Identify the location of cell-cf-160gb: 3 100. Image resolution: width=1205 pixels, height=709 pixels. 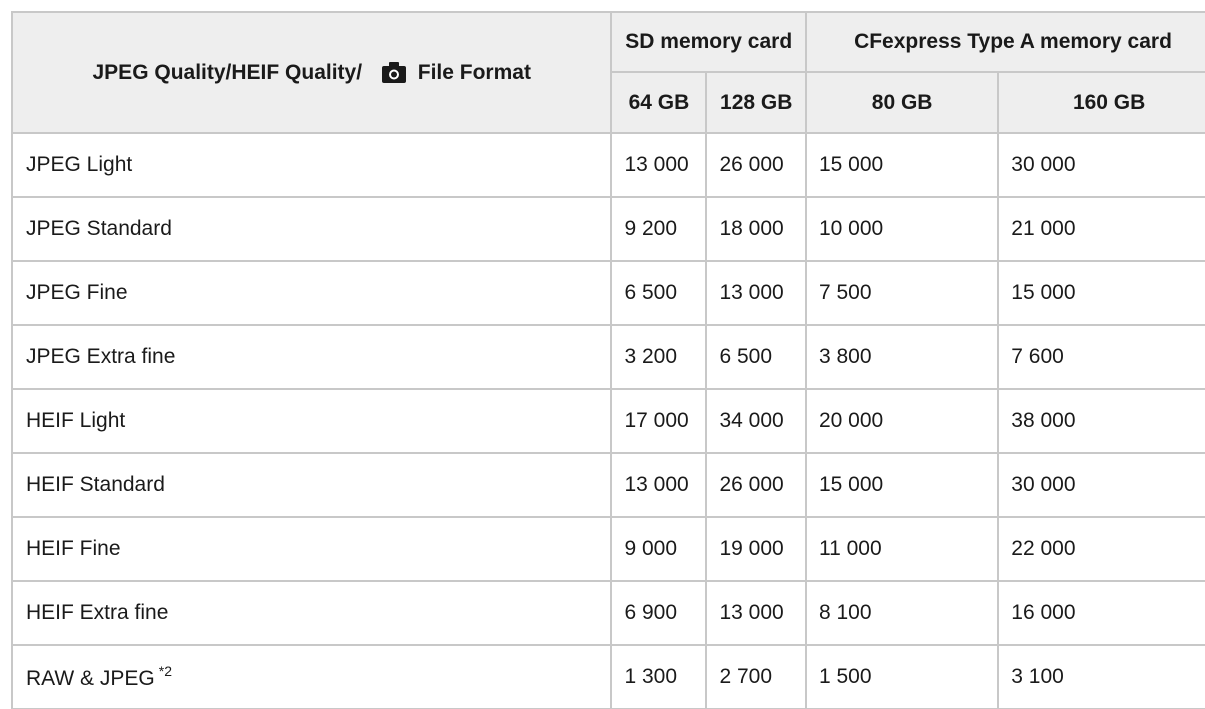
(1101, 676).